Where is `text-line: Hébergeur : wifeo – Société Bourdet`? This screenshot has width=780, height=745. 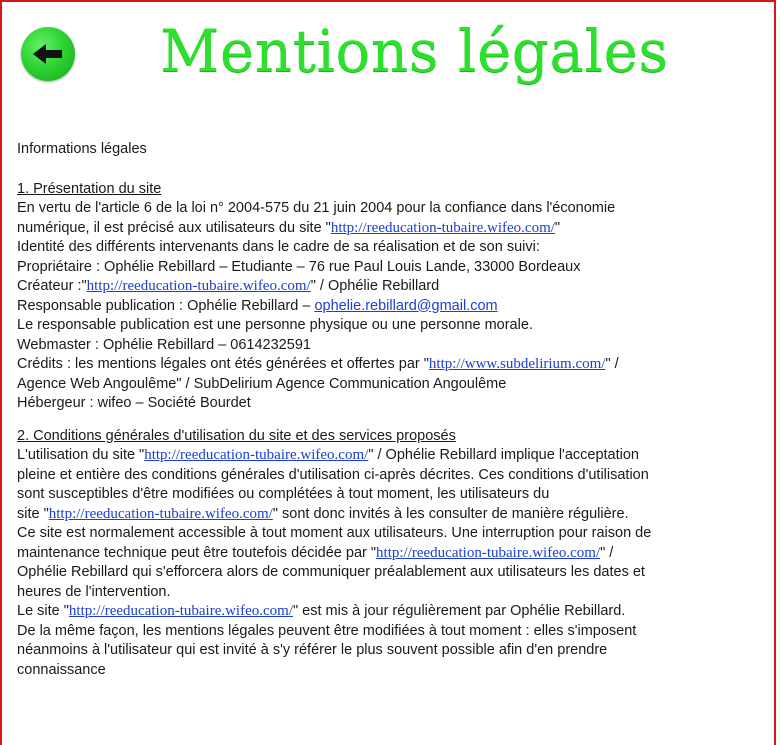 text-line: Hébergeur : wifeo – Société Bourdet is located at coordinates (134, 403).